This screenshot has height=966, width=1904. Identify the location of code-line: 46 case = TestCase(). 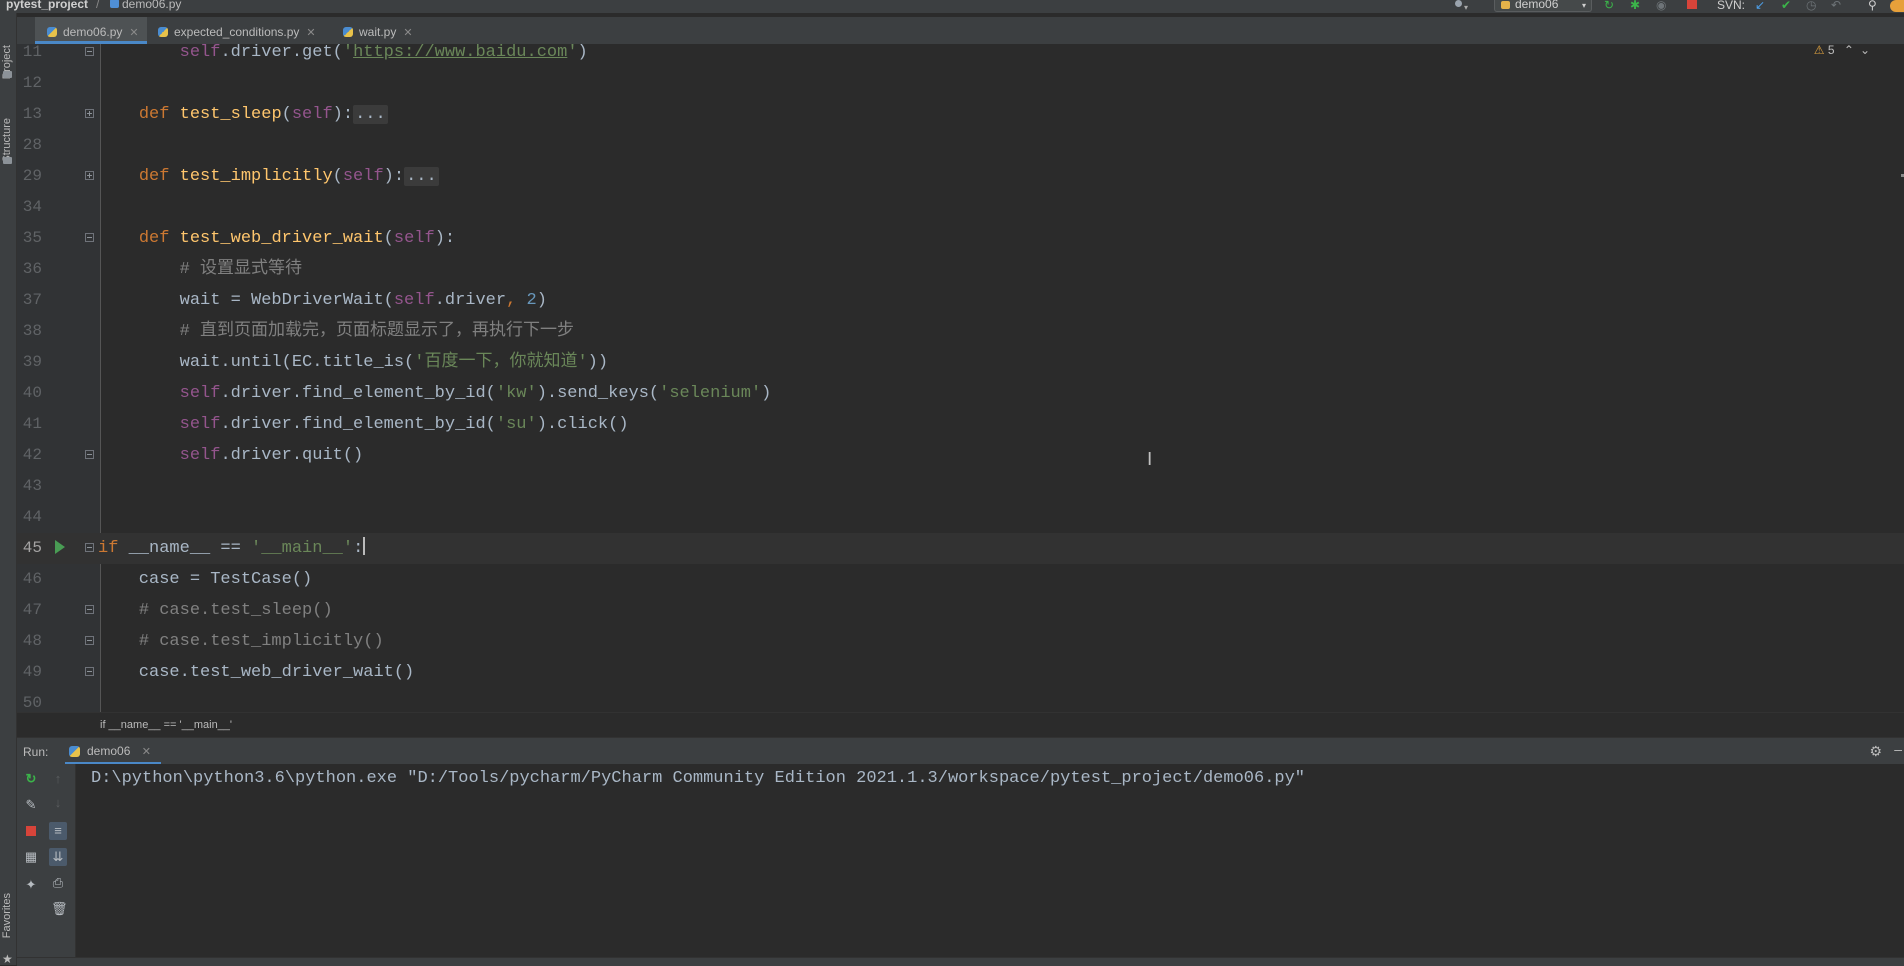
(960, 579).